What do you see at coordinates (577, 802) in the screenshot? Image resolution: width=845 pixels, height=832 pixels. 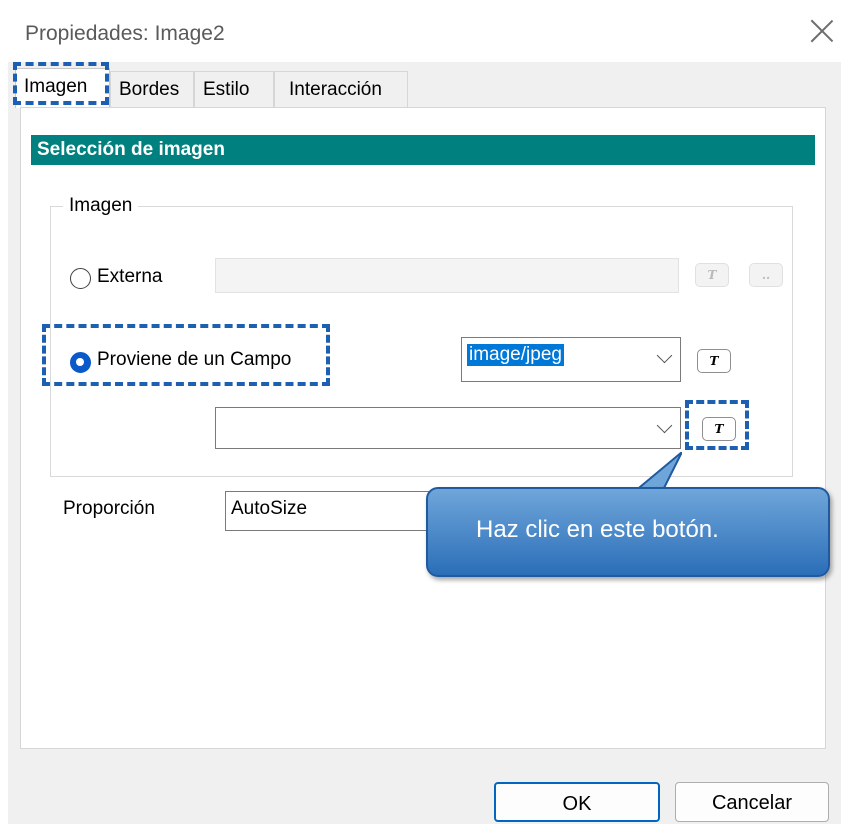 I see `ok-button: OK` at bounding box center [577, 802].